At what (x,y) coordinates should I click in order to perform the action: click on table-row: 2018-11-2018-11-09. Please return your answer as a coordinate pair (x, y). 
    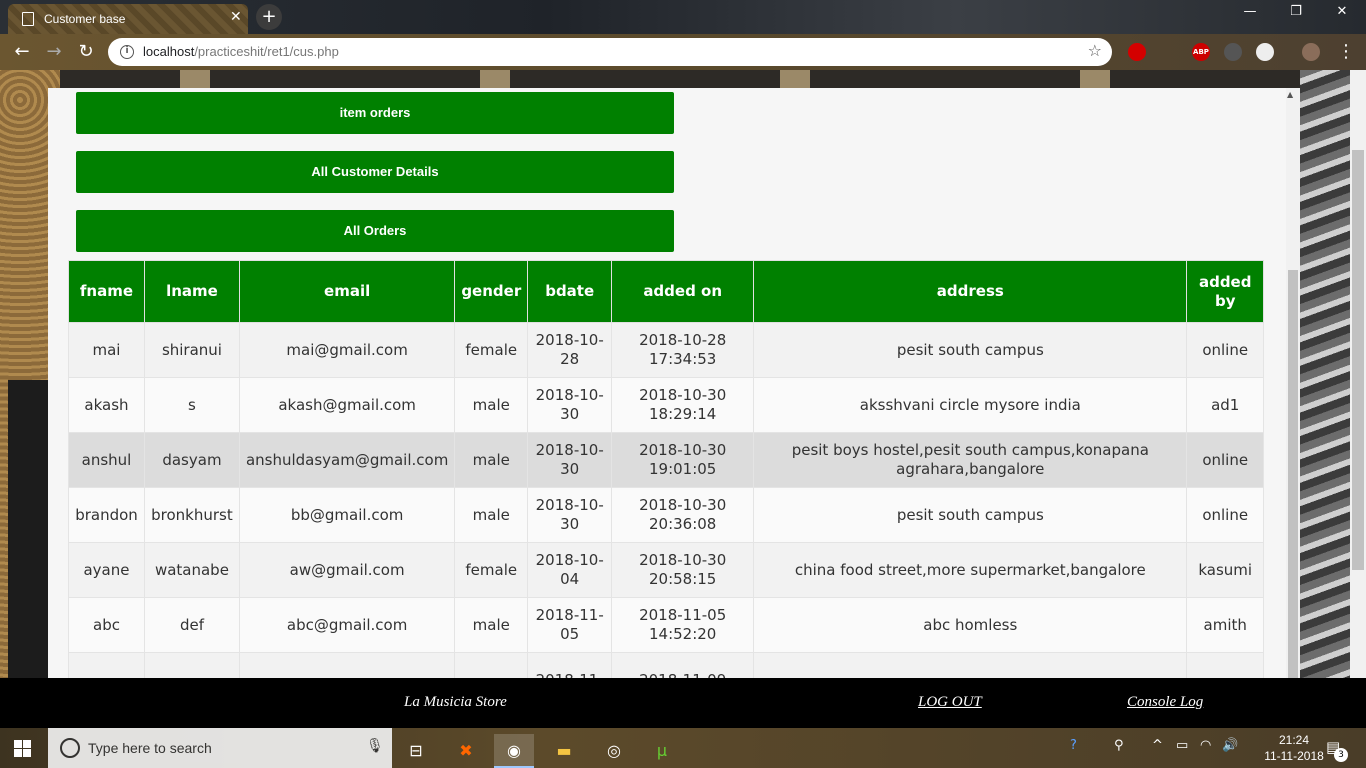
    Looking at the image, I should click on (666, 665).